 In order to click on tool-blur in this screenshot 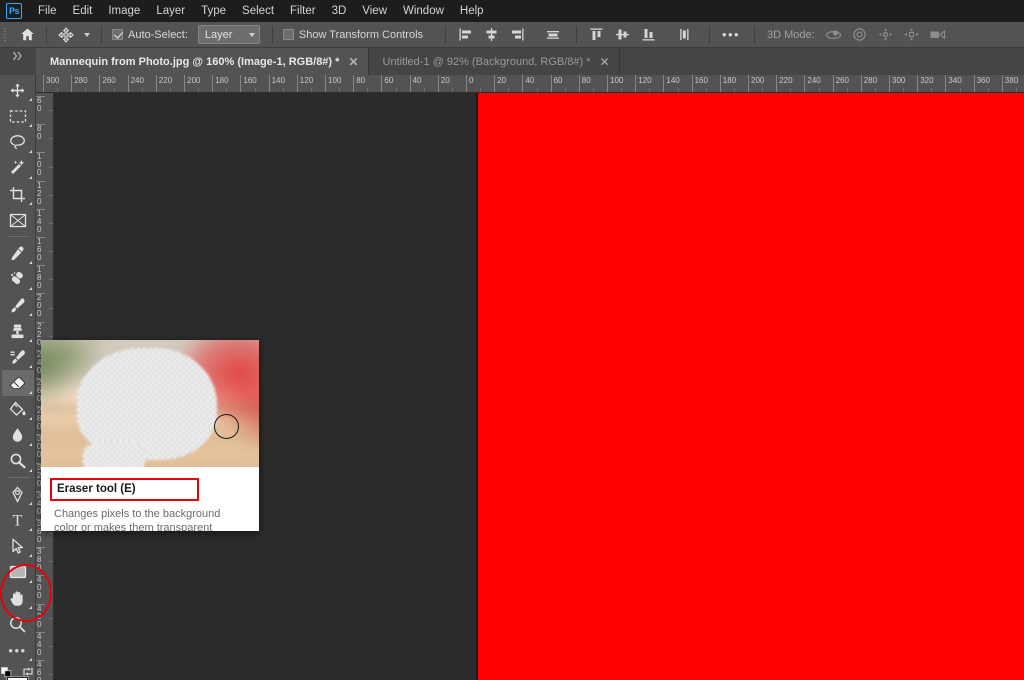, I will do `click(18, 435)`.